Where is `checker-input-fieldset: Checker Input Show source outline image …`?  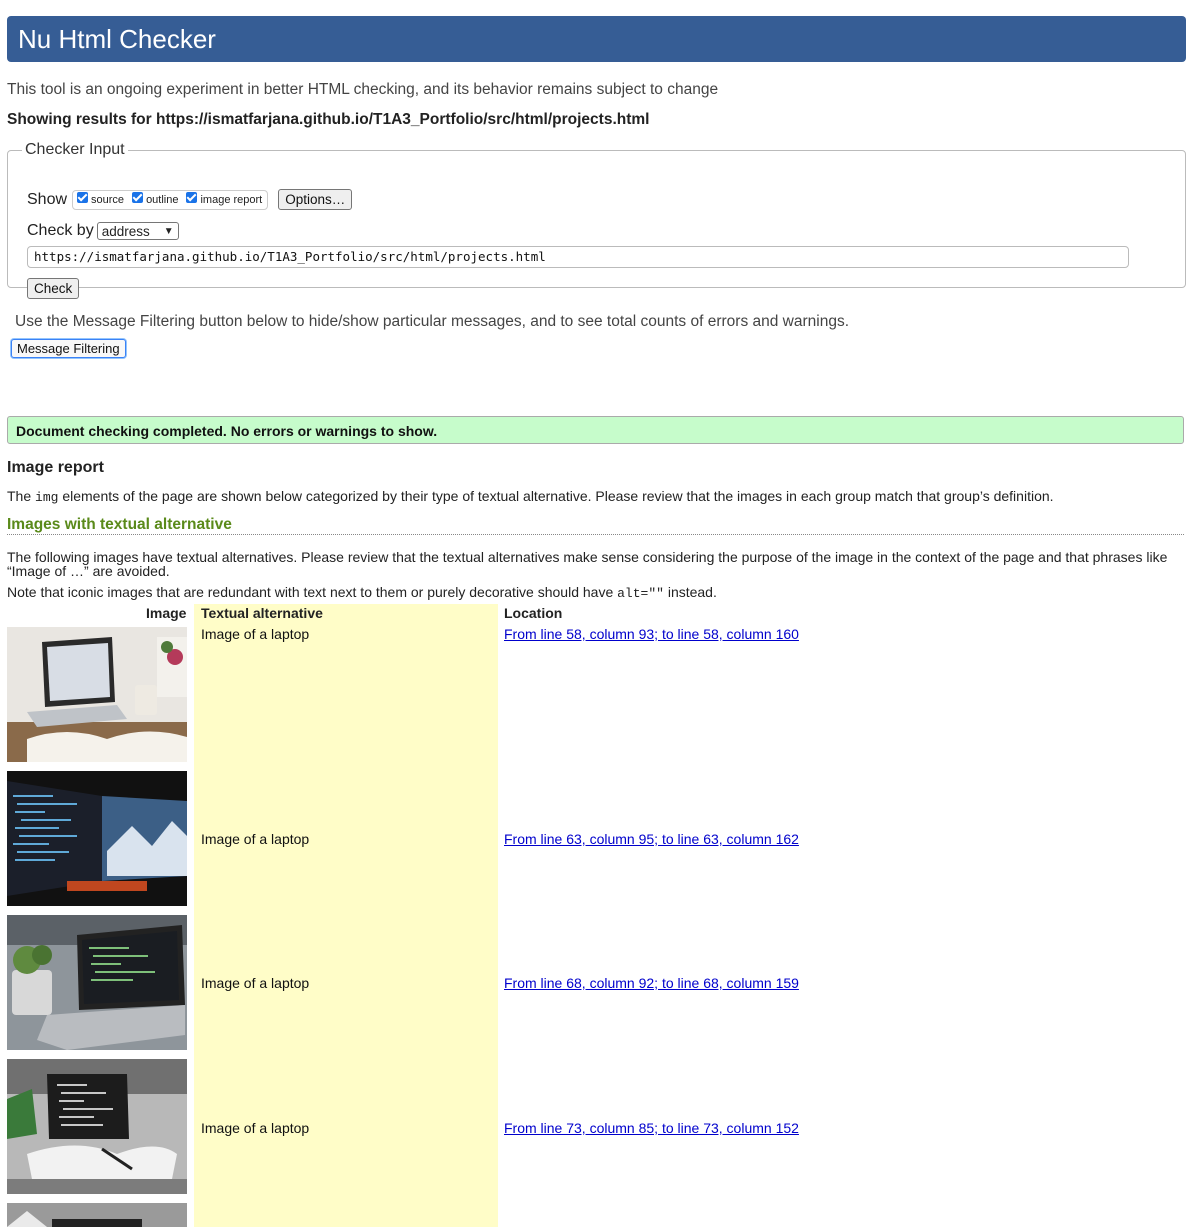 checker-input-fieldset: Checker Input Show source outline image … is located at coordinates (596, 220).